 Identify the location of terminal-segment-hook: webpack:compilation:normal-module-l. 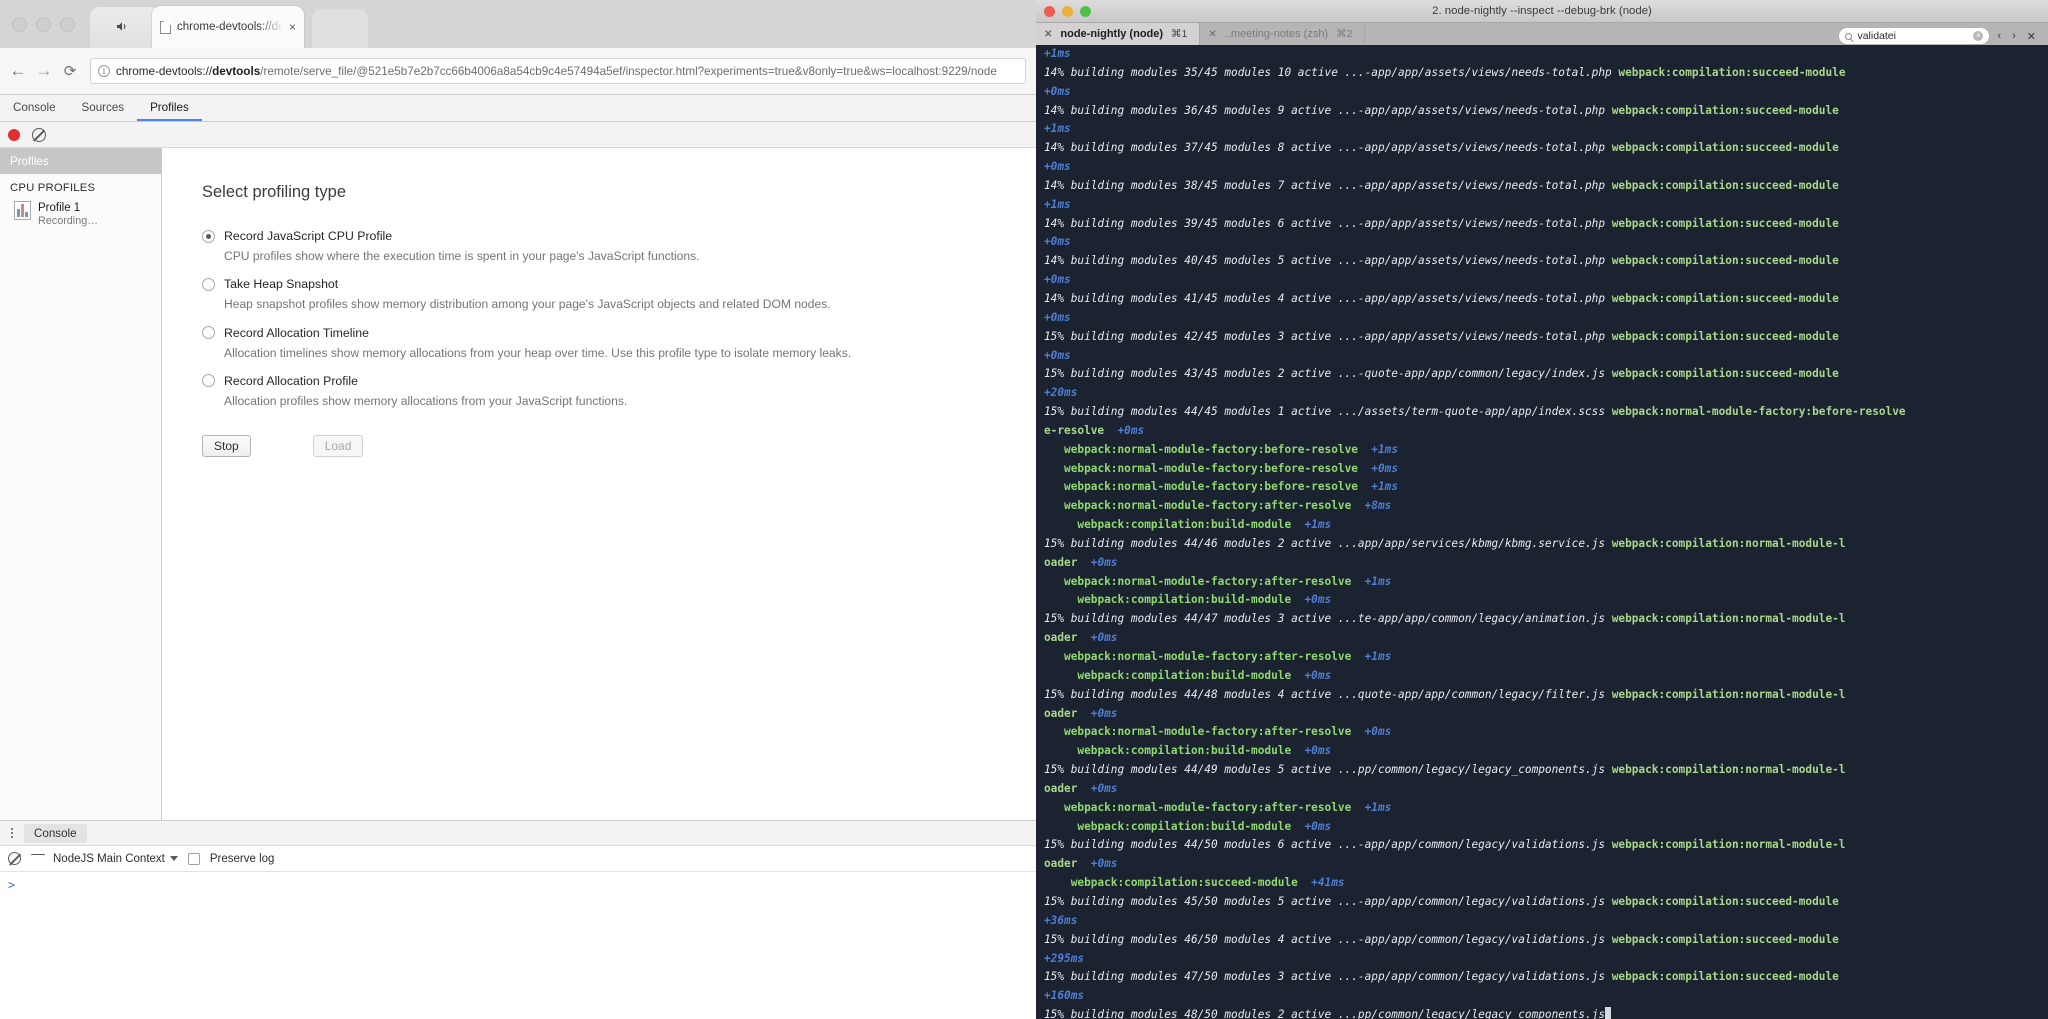
(1728, 619).